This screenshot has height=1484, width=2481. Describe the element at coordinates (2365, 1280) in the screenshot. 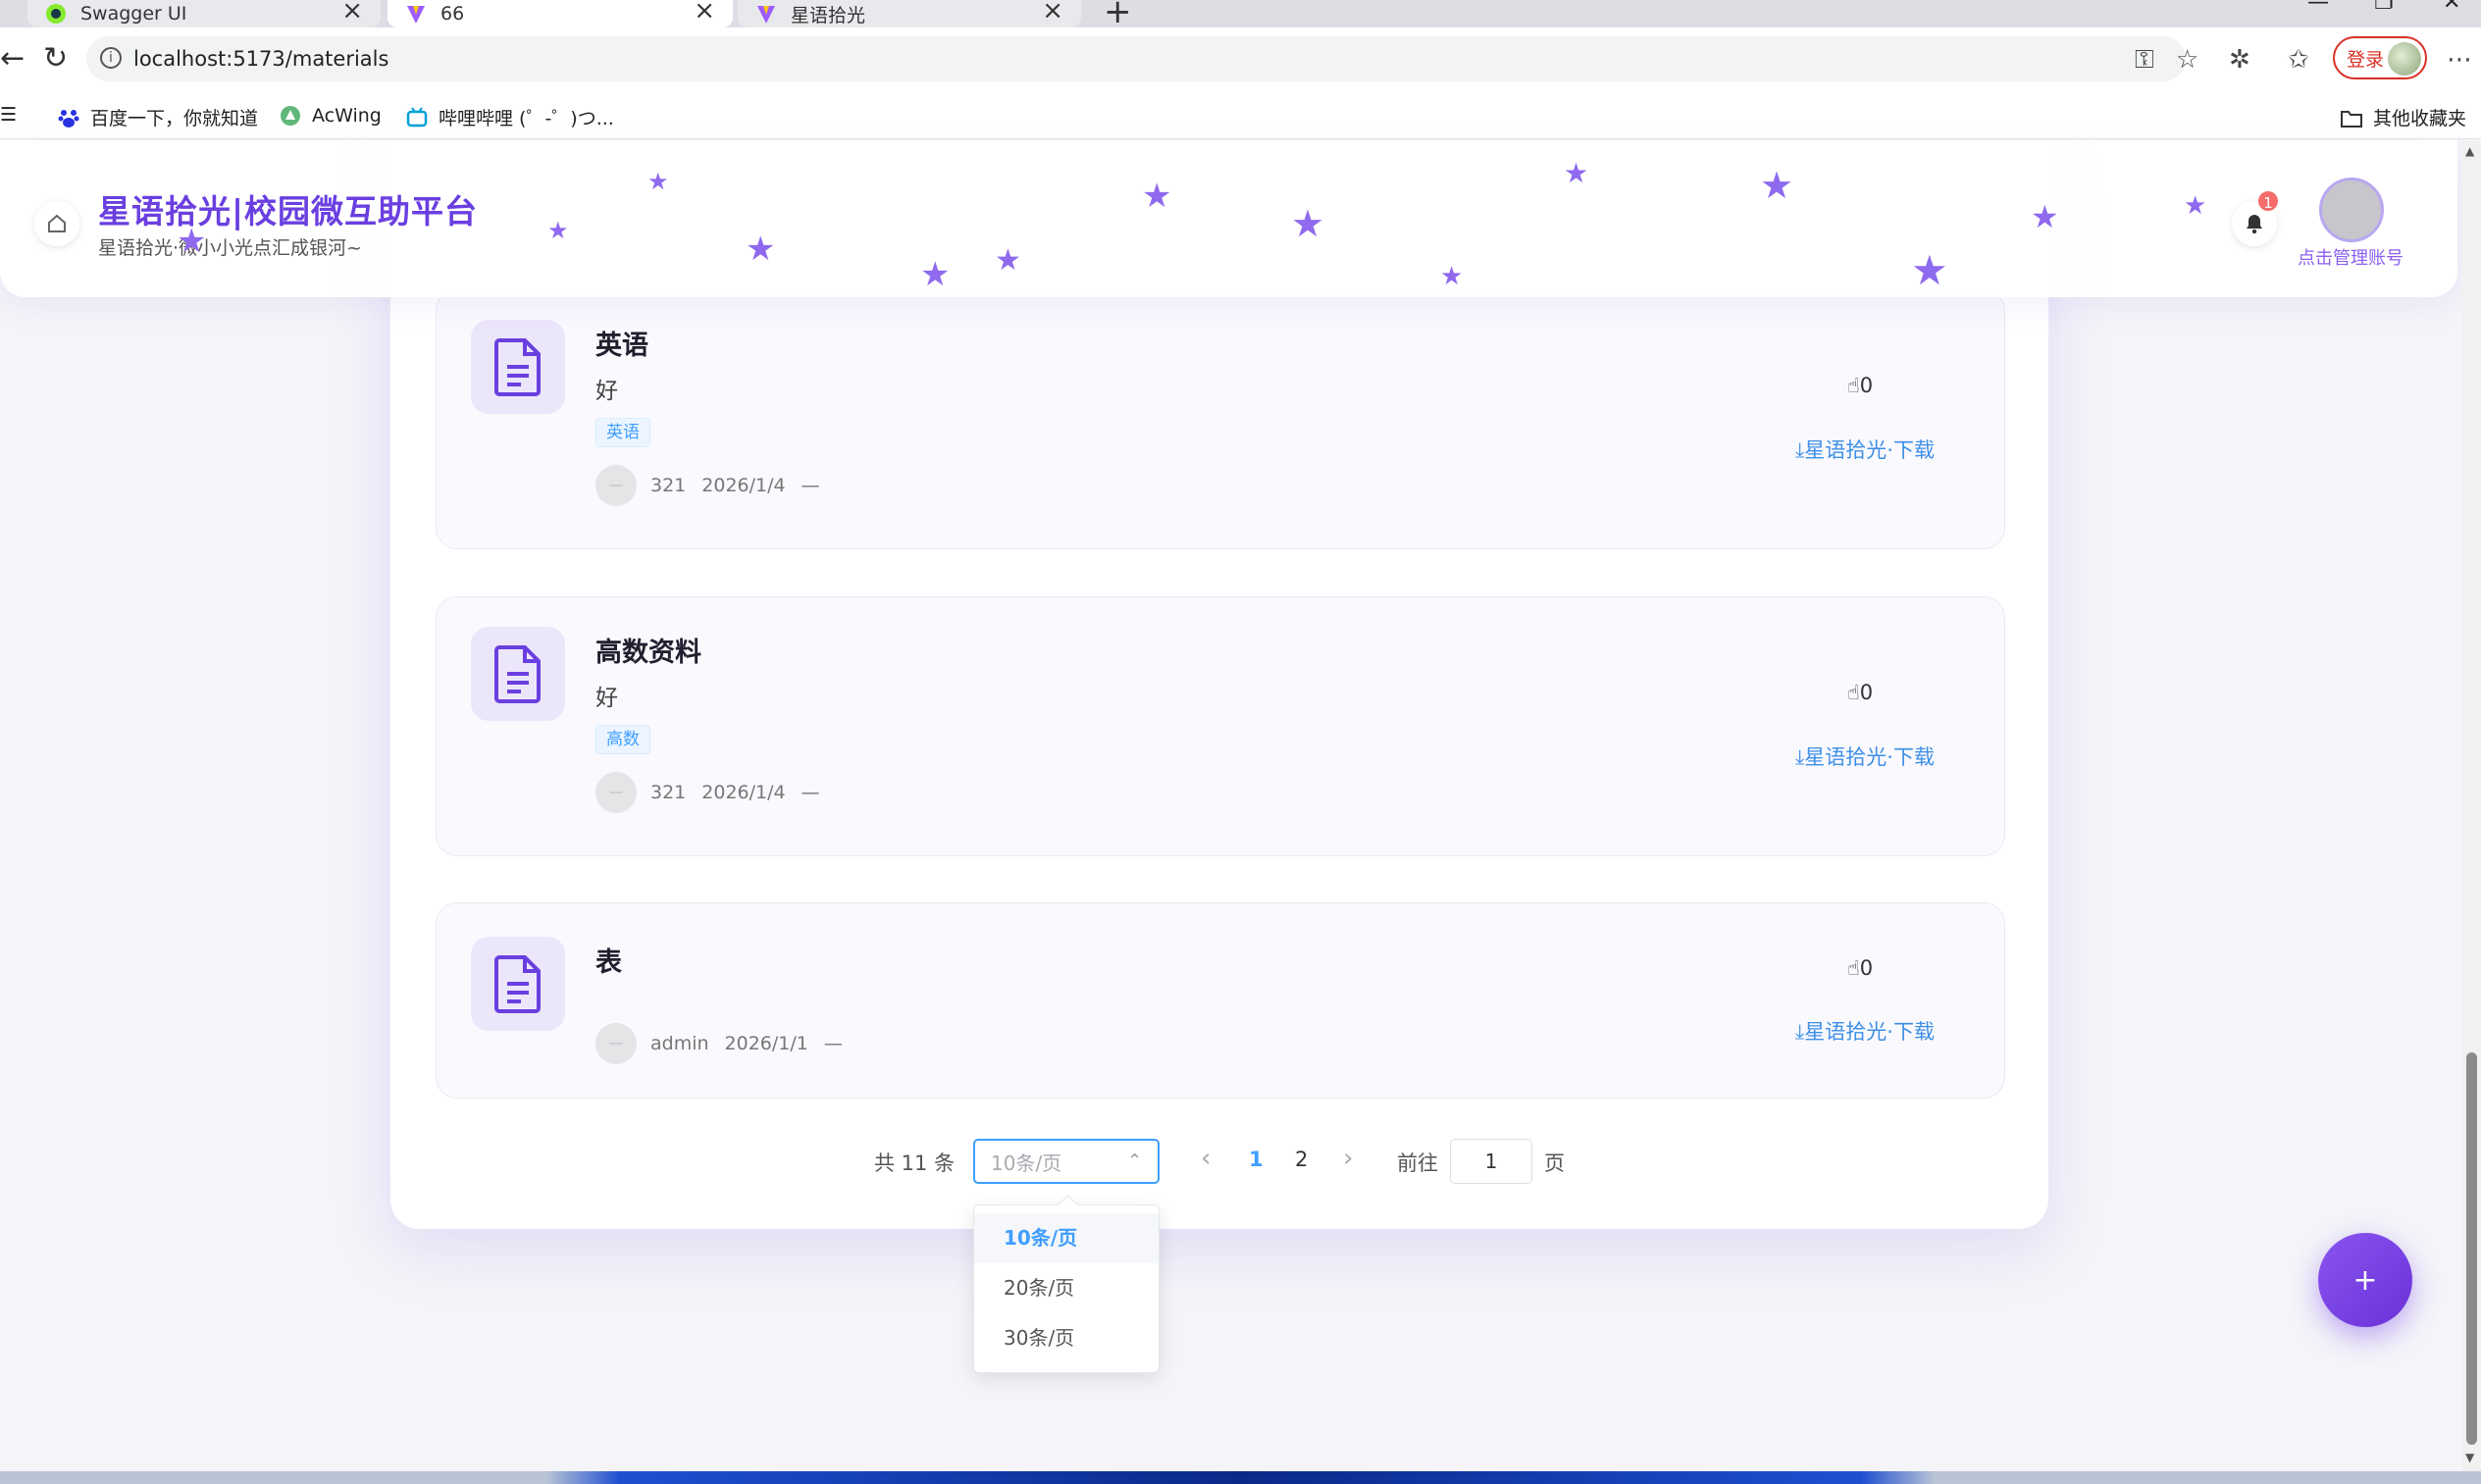

I see `add-material-button: +` at that location.